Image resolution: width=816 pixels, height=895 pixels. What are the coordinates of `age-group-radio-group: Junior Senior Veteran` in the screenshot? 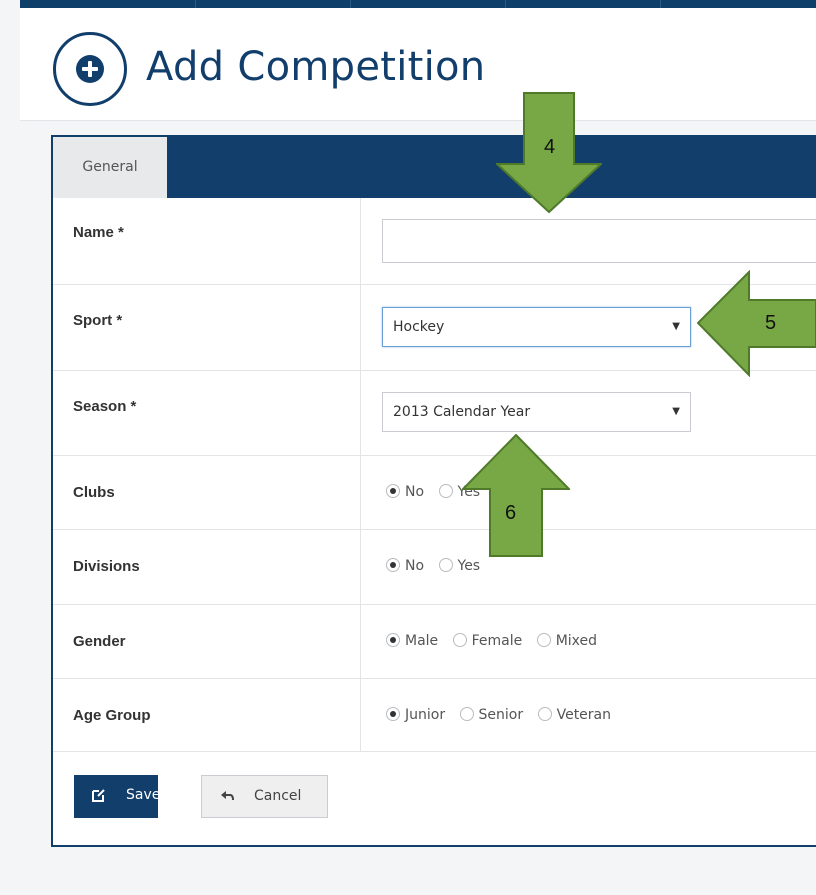 It's located at (503, 715).